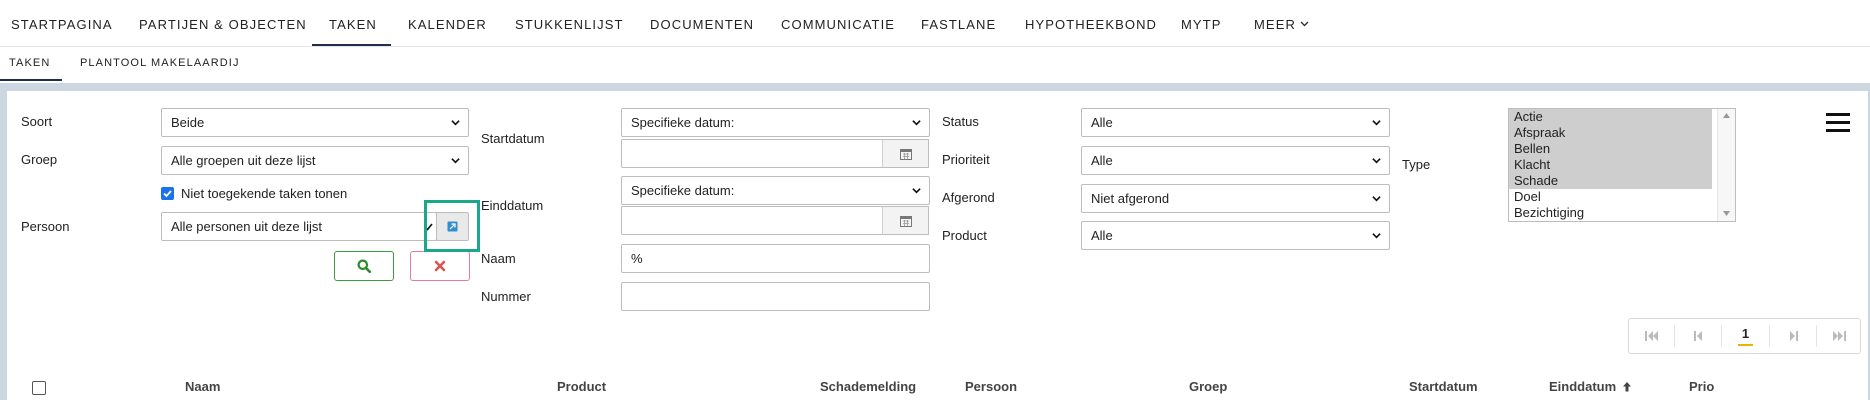 This screenshot has height=400, width=1870. What do you see at coordinates (1235, 235) in the screenshot?
I see `product-select: Alle` at bounding box center [1235, 235].